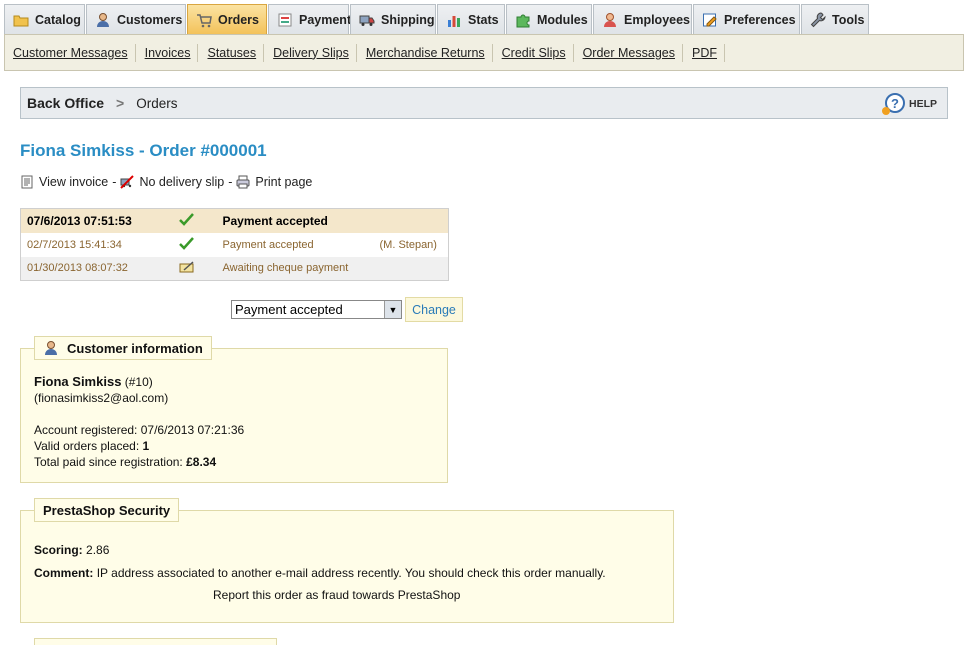  Describe the element at coordinates (523, 20) in the screenshot. I see `puzzle-icon` at that location.